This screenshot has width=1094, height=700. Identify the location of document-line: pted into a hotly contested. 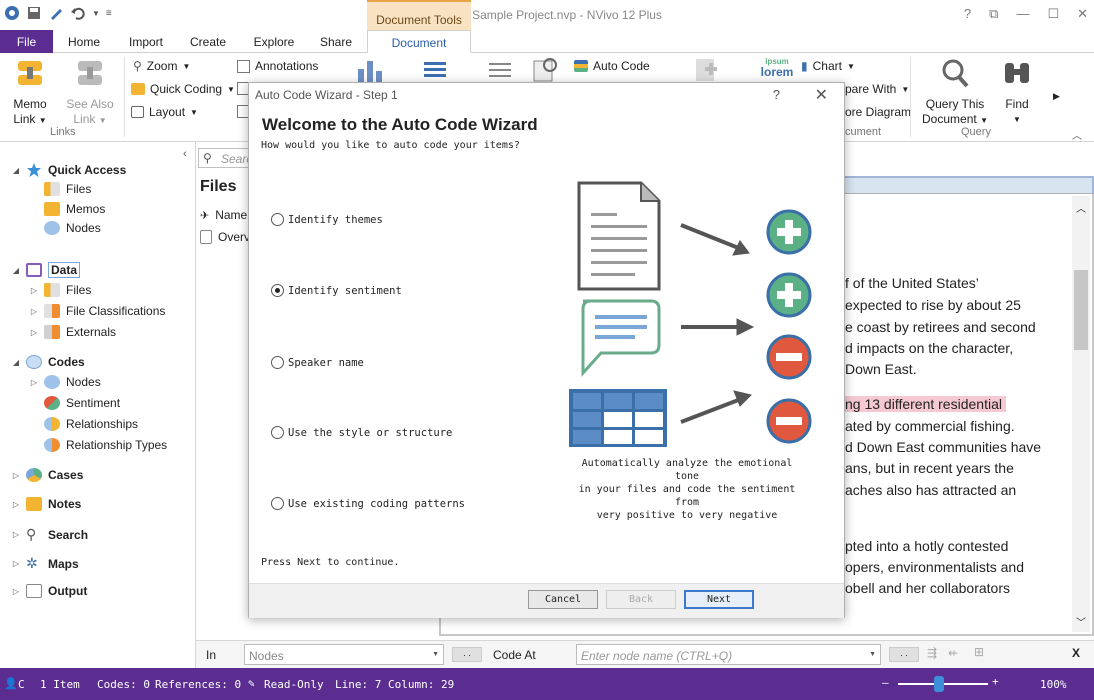
(926, 546).